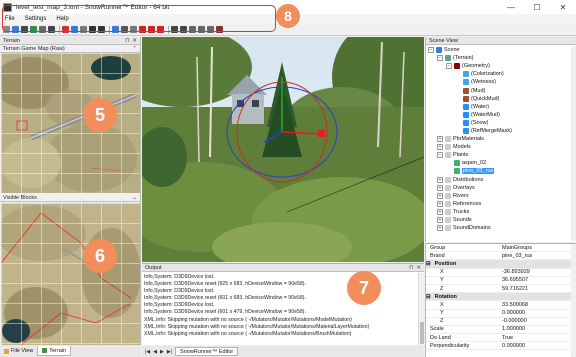  Describe the element at coordinates (501, 305) in the screenshot. I see `property-row: X 33.509068` at that location.